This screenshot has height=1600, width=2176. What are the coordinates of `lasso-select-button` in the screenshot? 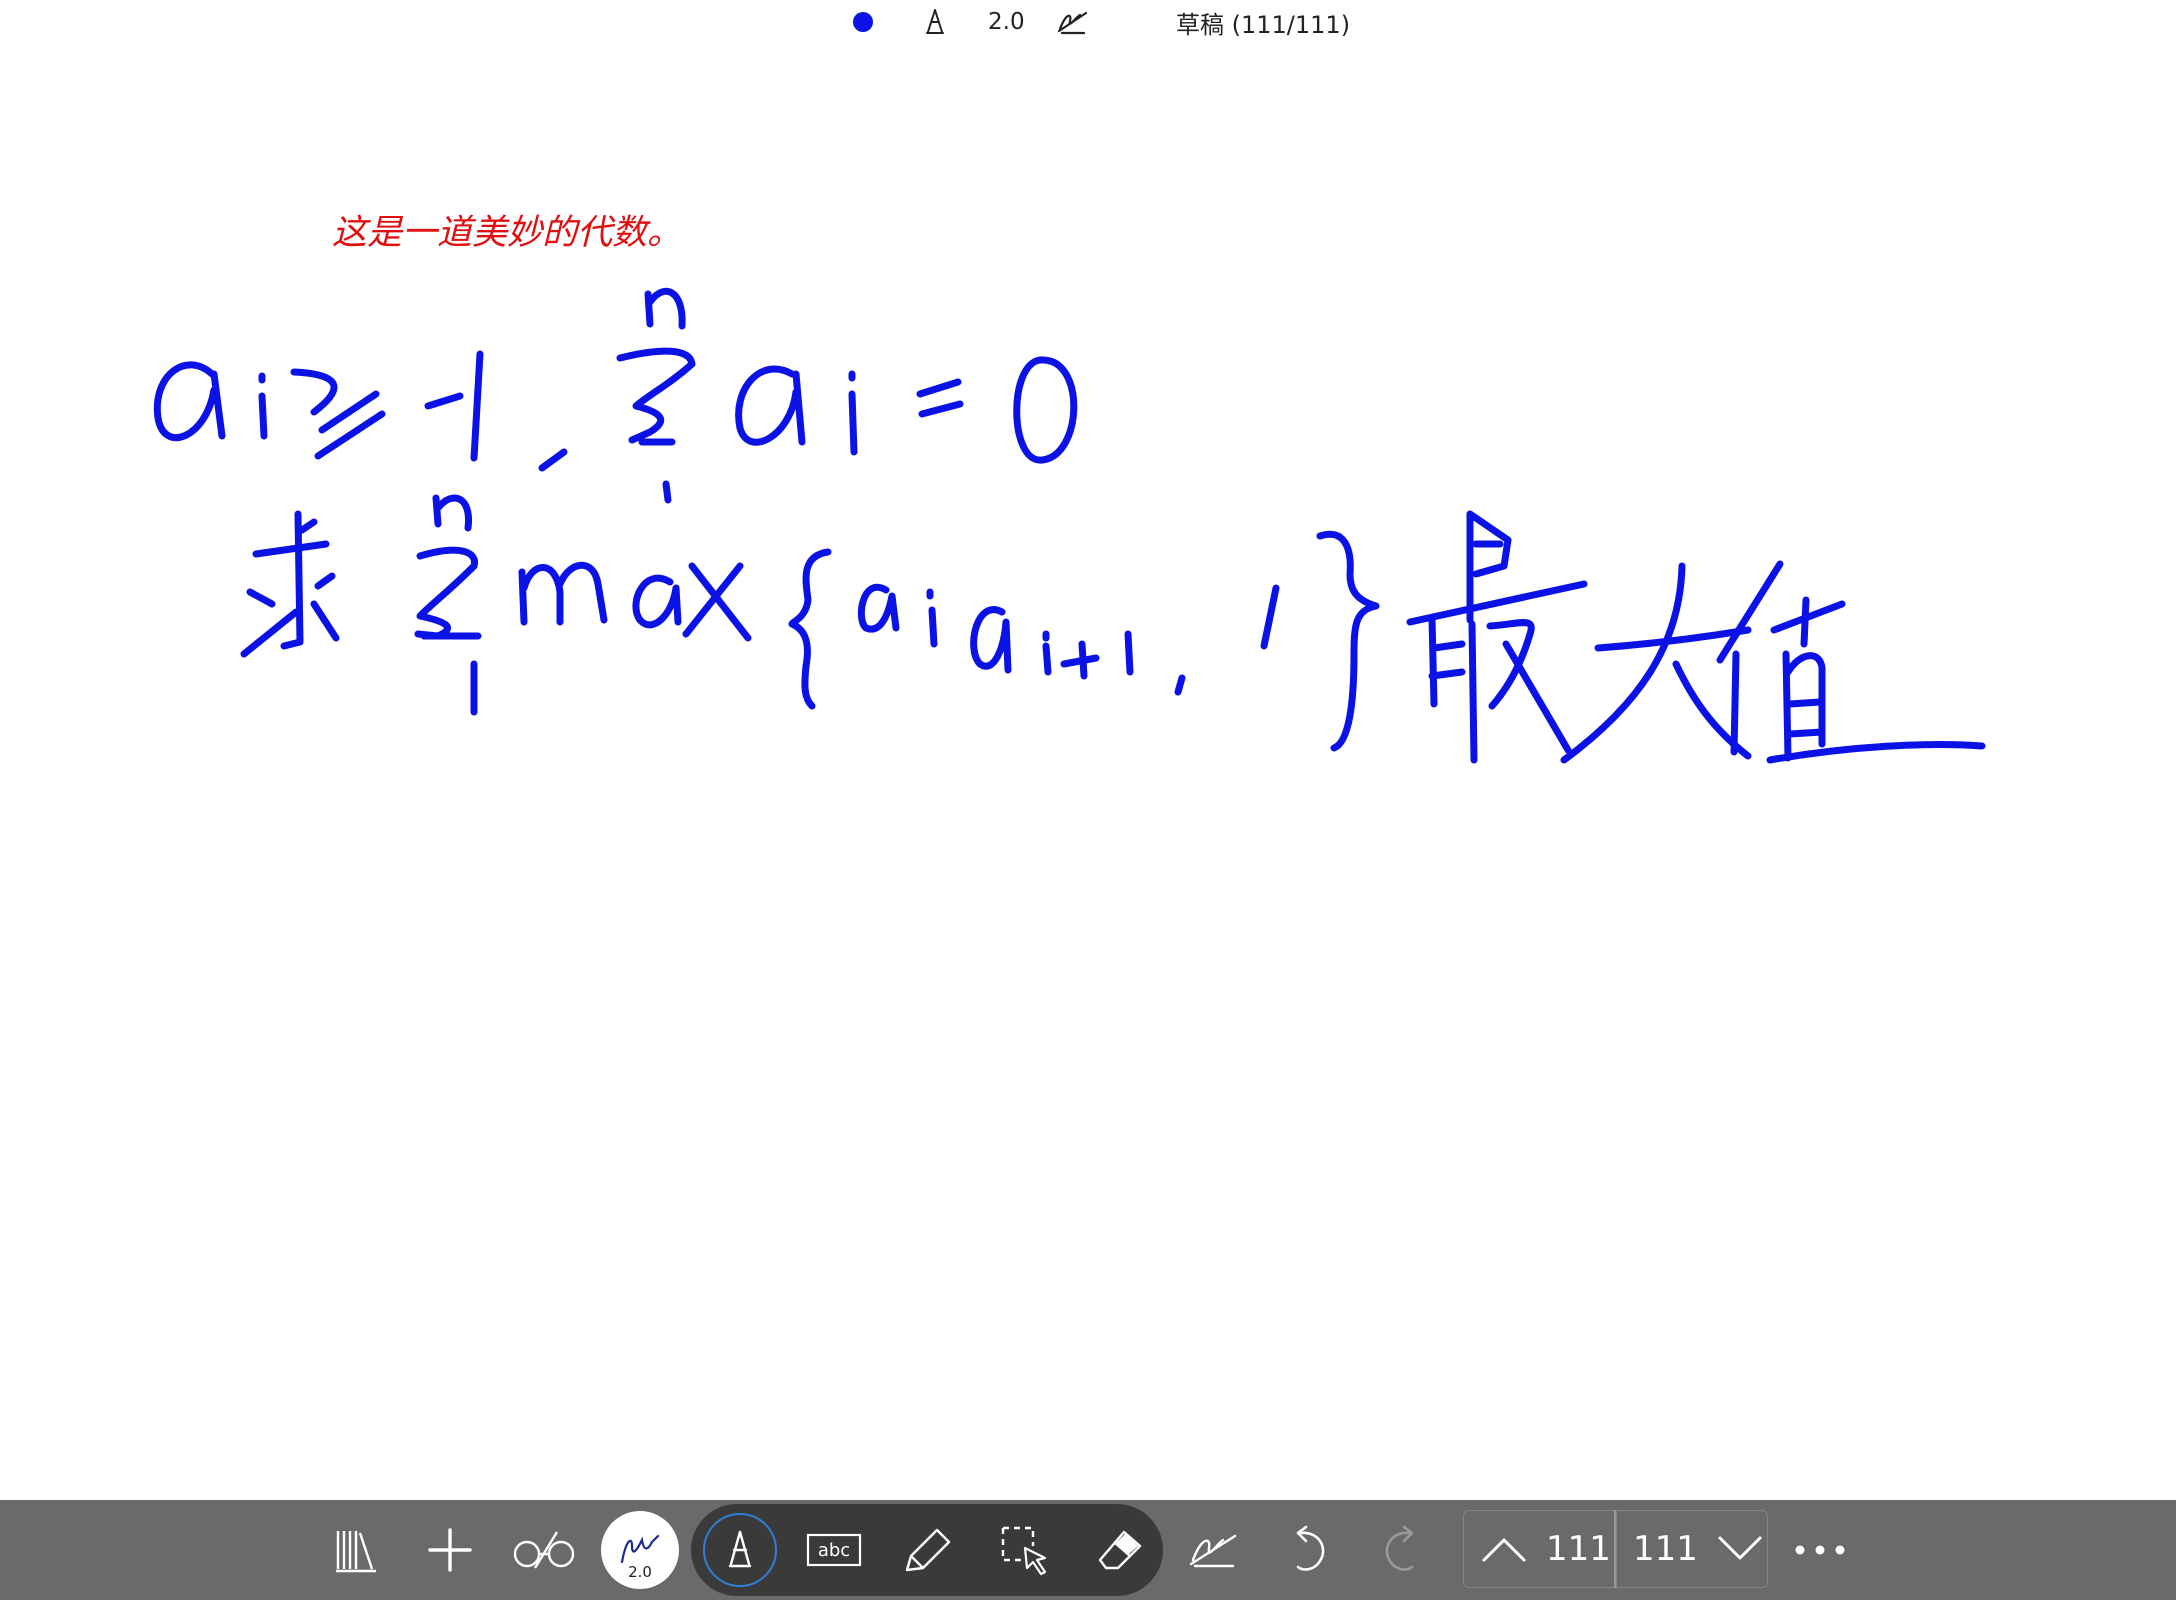 It's located at (1026, 1550).